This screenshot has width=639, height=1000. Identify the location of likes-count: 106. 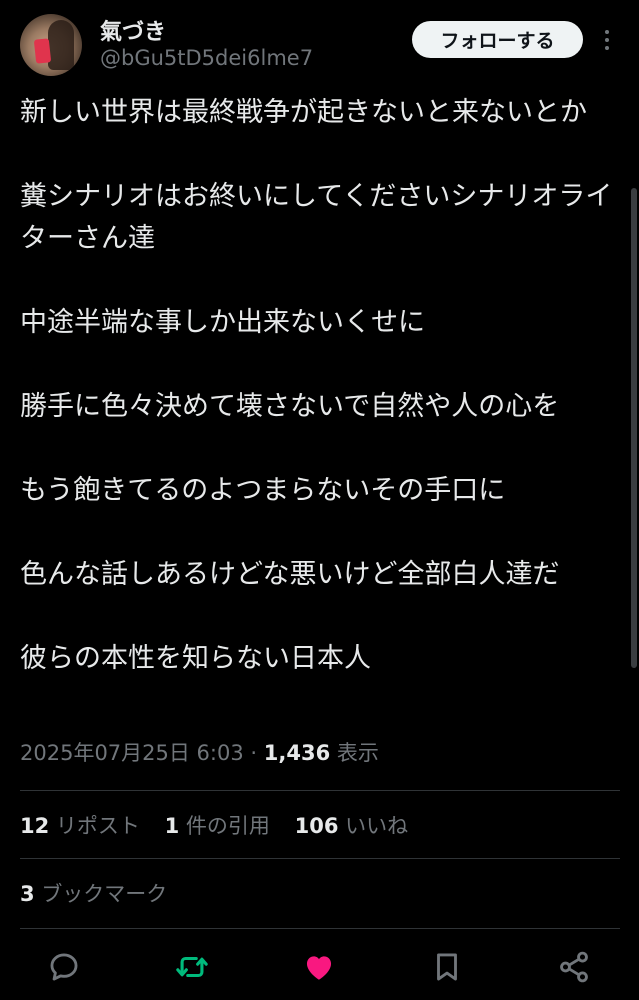
(316, 826).